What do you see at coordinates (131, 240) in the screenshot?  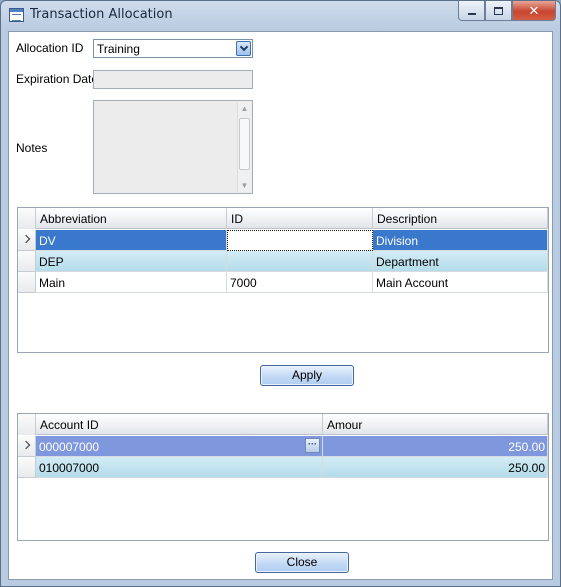 I see `cell-abbreviation: DV` at bounding box center [131, 240].